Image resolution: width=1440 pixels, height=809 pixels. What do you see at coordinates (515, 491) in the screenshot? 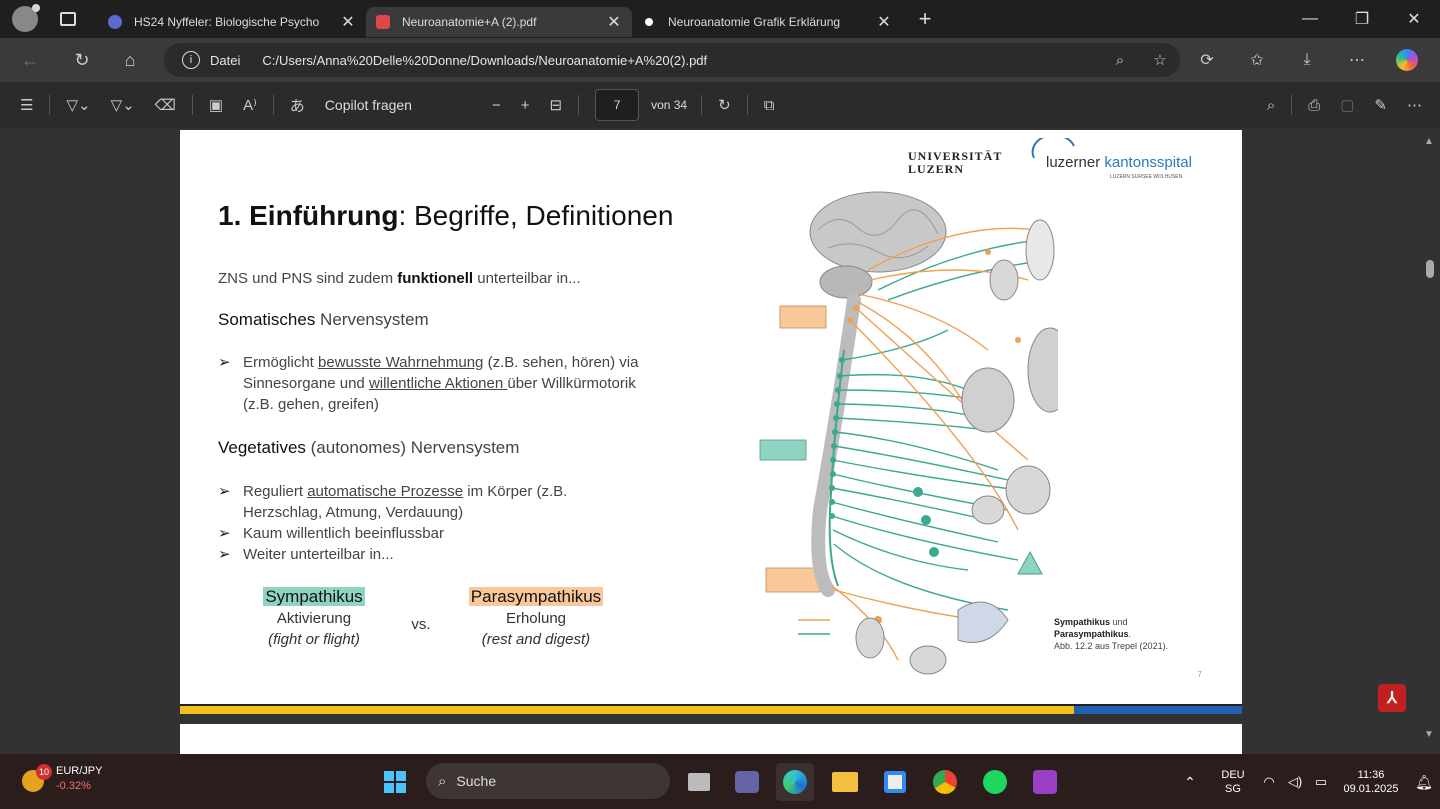
I see `text: im Körper (z.B.` at bounding box center [515, 491].